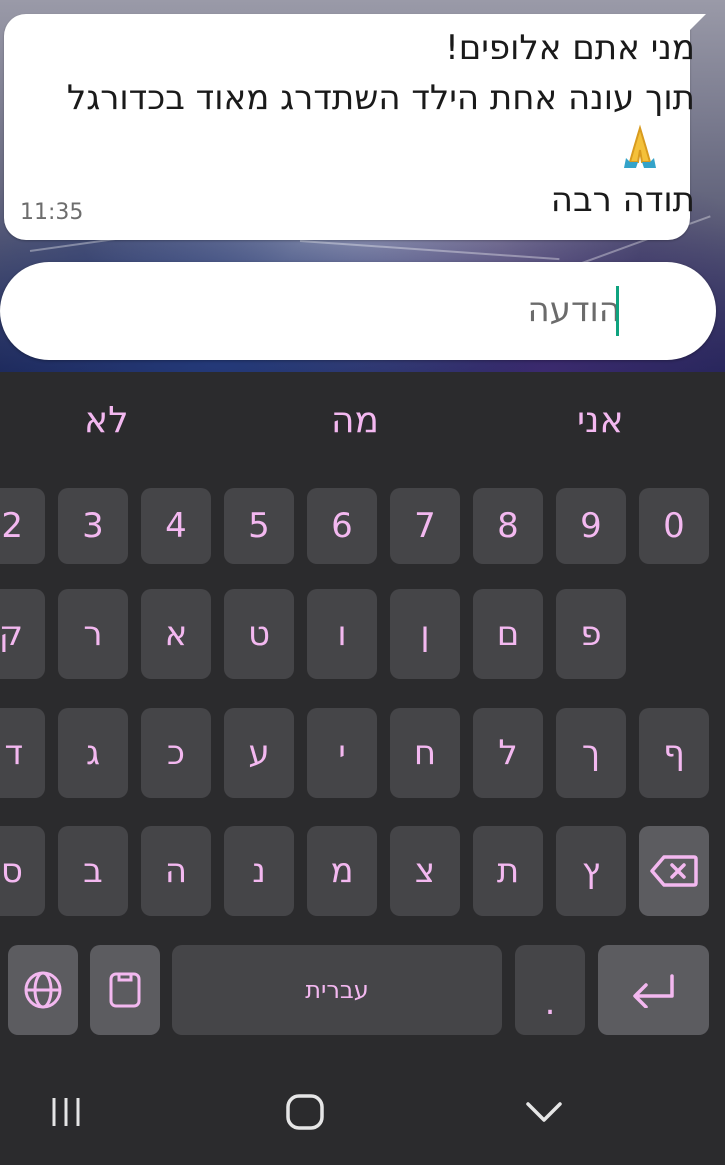  Describe the element at coordinates (570, 48) in the screenshot. I see `message-line-1: מני אתם אלופים!` at that location.